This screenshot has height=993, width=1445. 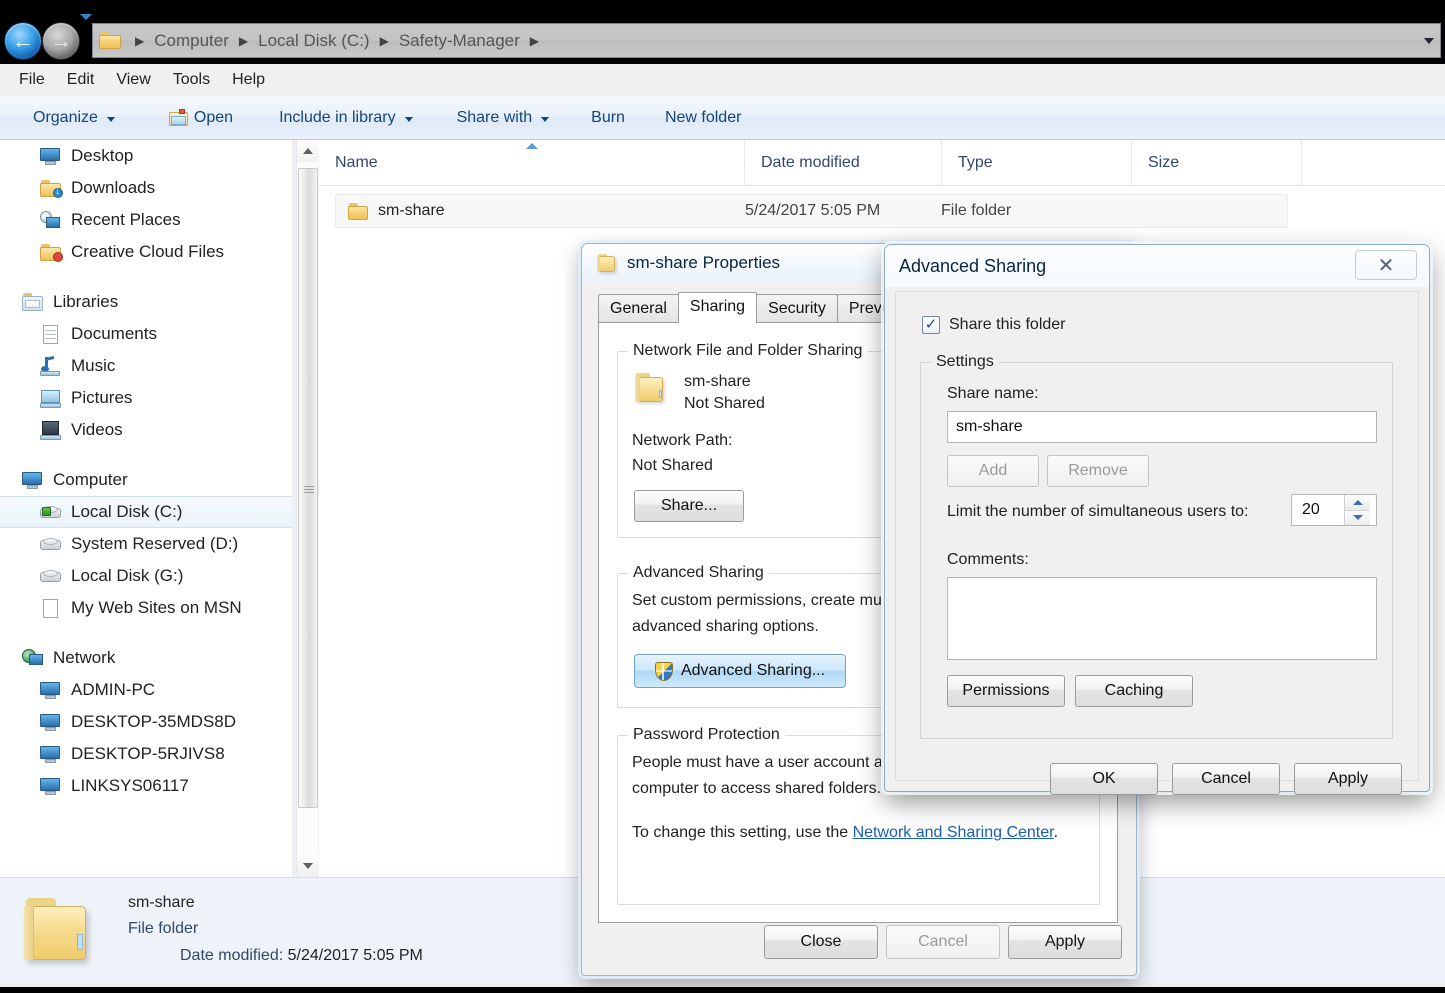 I want to click on menu-tools: Tools, so click(x=191, y=80).